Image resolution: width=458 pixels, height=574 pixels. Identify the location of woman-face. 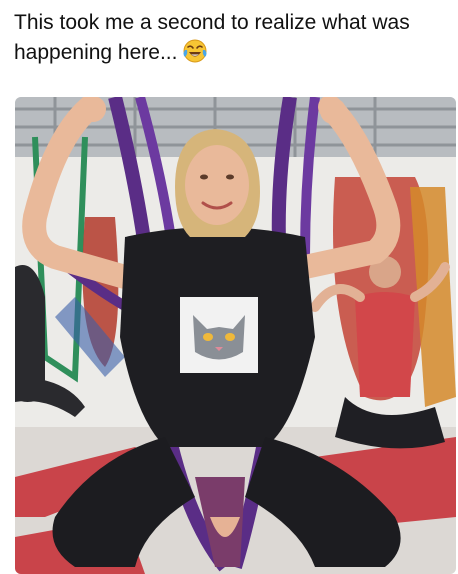
(217, 185).